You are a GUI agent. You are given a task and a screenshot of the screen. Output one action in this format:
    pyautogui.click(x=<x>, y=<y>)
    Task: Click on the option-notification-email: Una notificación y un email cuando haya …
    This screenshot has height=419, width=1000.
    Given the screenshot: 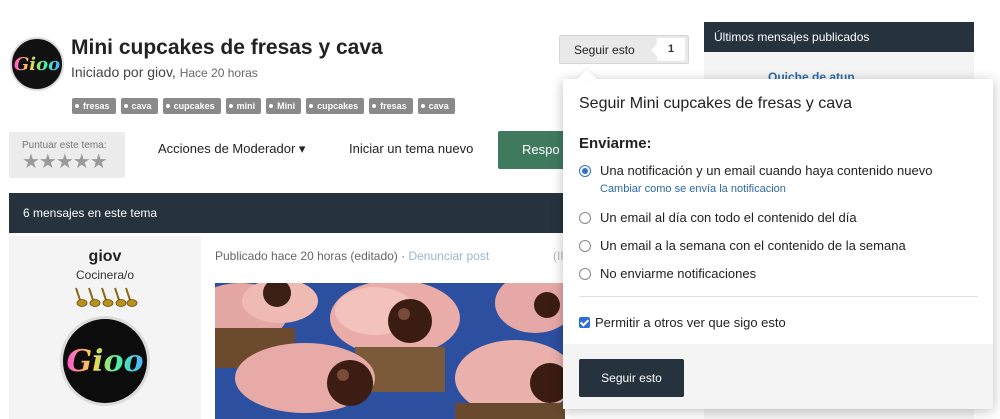 What is the action you would take?
    pyautogui.click(x=755, y=170)
    